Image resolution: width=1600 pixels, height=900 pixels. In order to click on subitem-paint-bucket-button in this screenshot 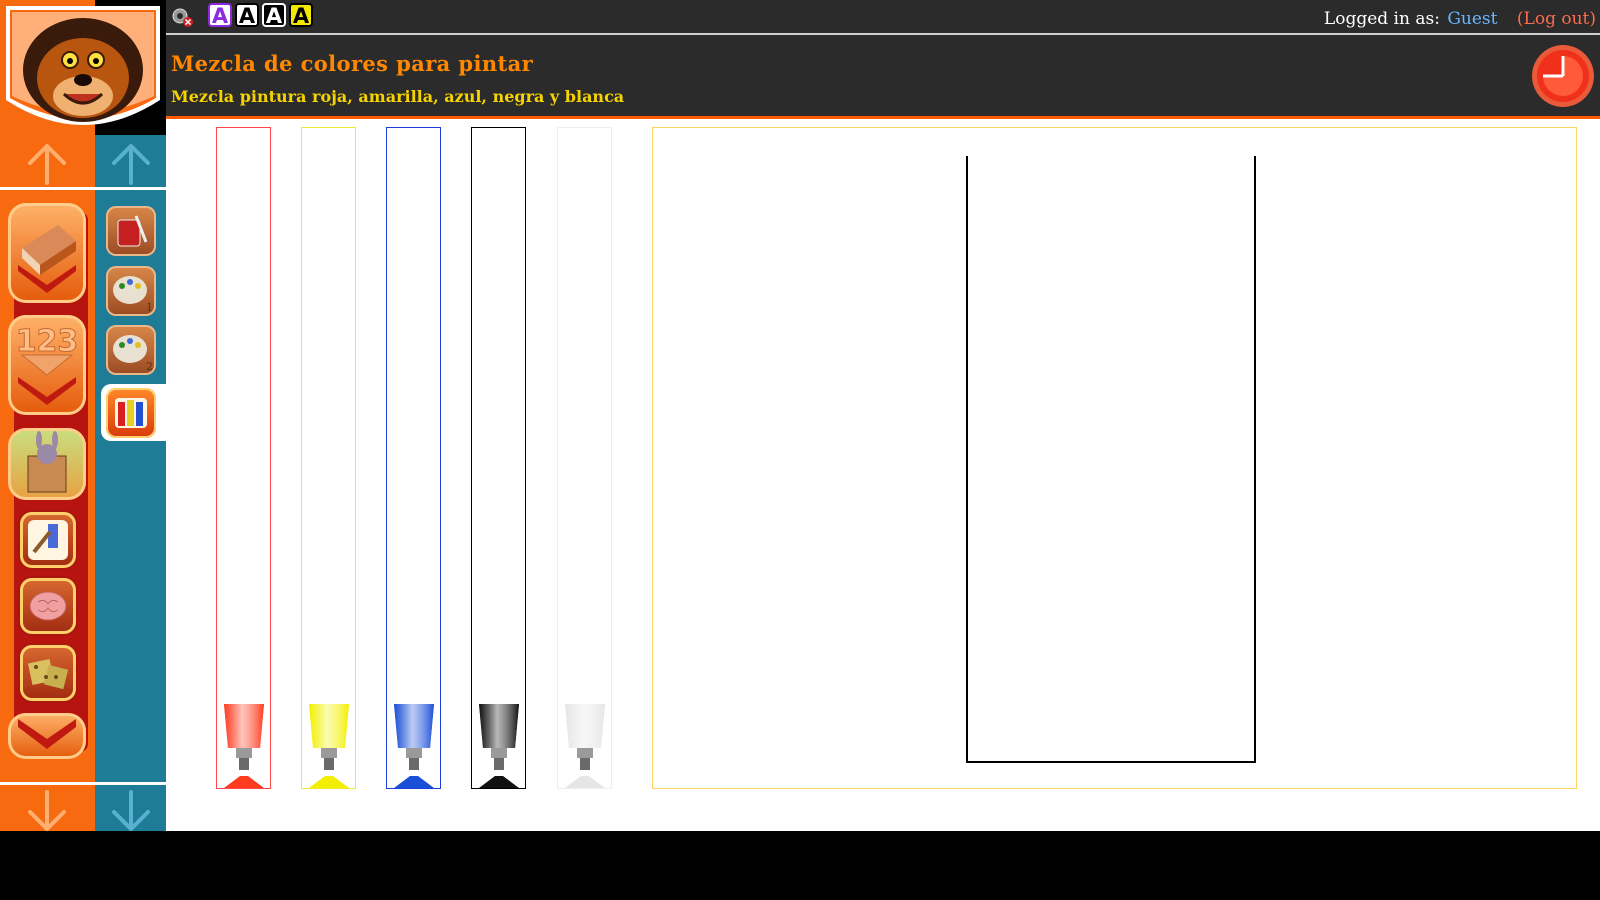, I will do `click(131, 231)`.